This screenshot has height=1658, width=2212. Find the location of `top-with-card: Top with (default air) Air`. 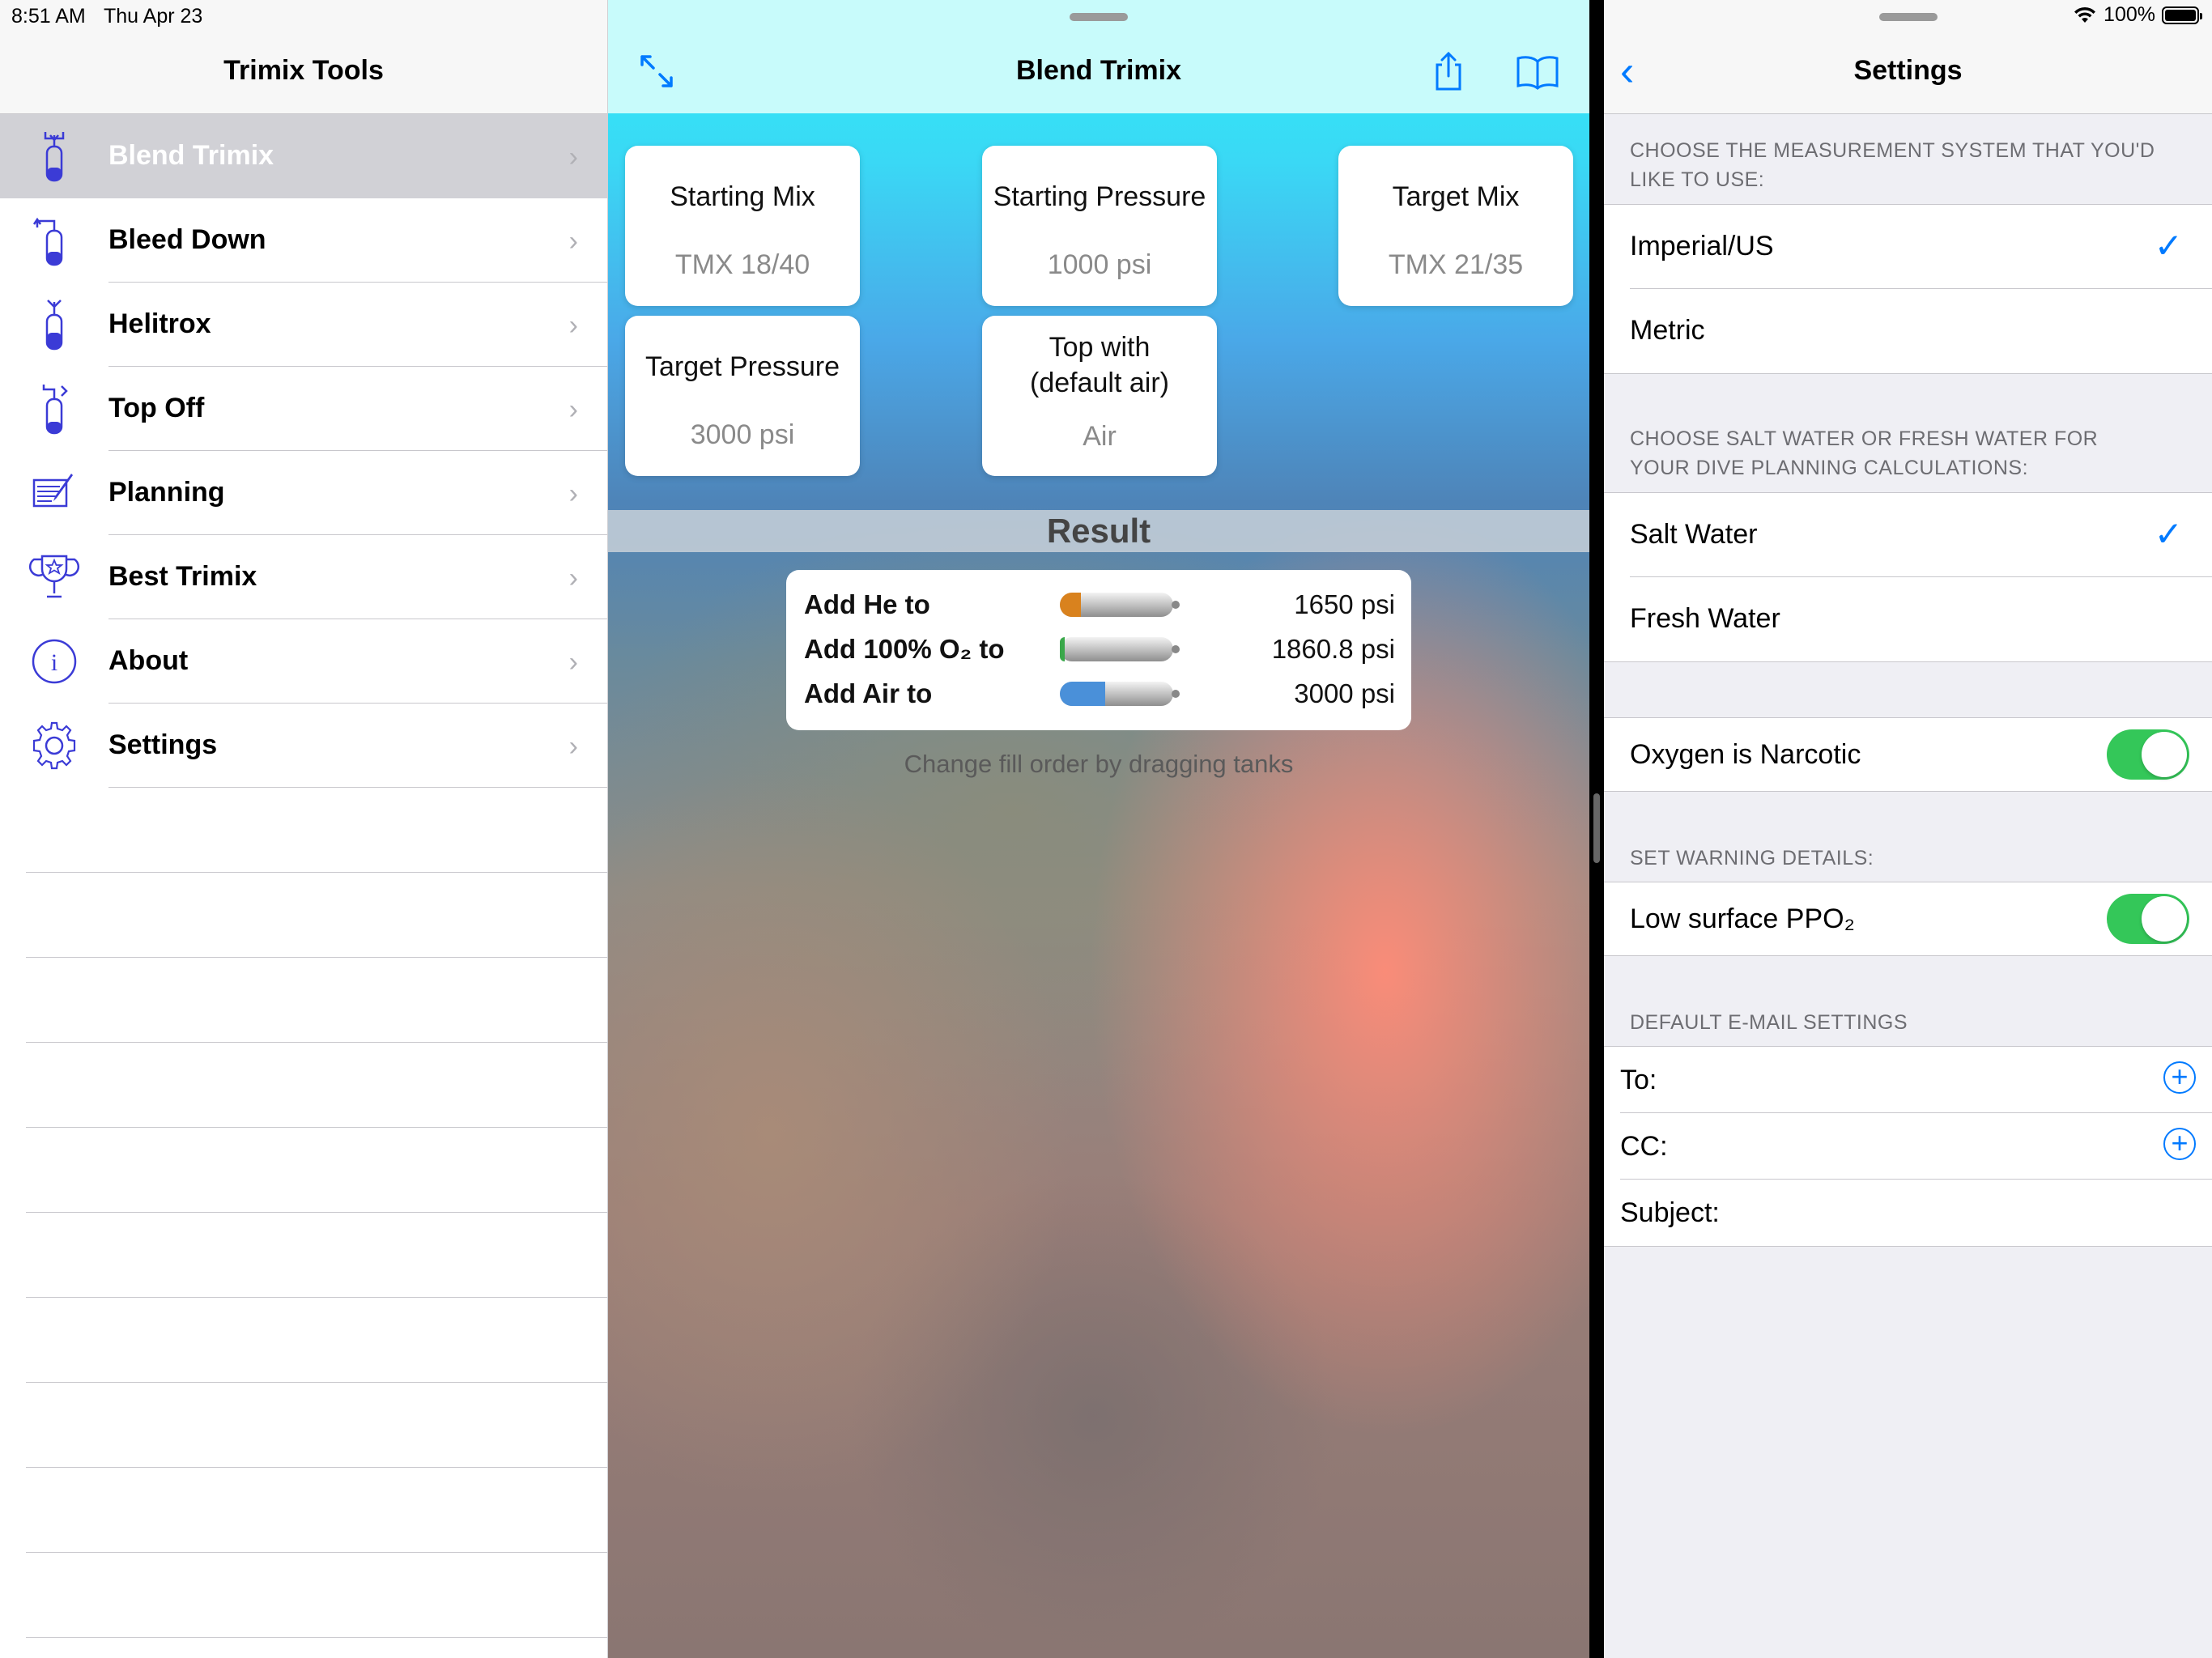

top-with-card: Top with (default air) Air is located at coordinates (1099, 396).